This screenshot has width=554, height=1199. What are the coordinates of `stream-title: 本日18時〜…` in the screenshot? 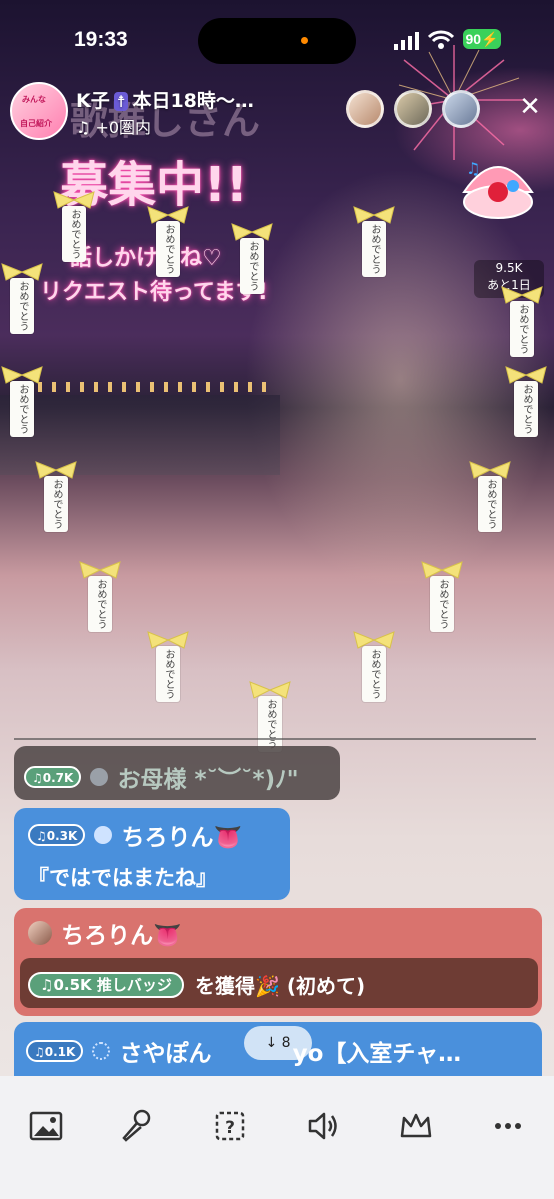 It's located at (193, 101).